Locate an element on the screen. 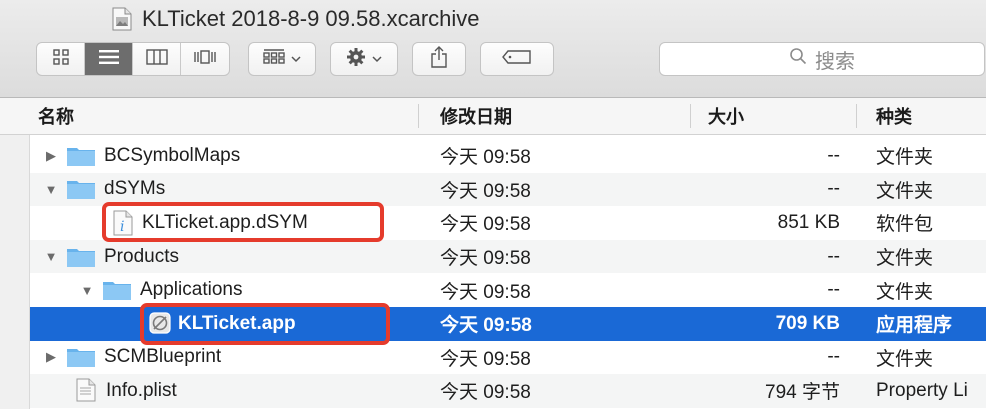  list-icon is located at coordinates (109, 59).